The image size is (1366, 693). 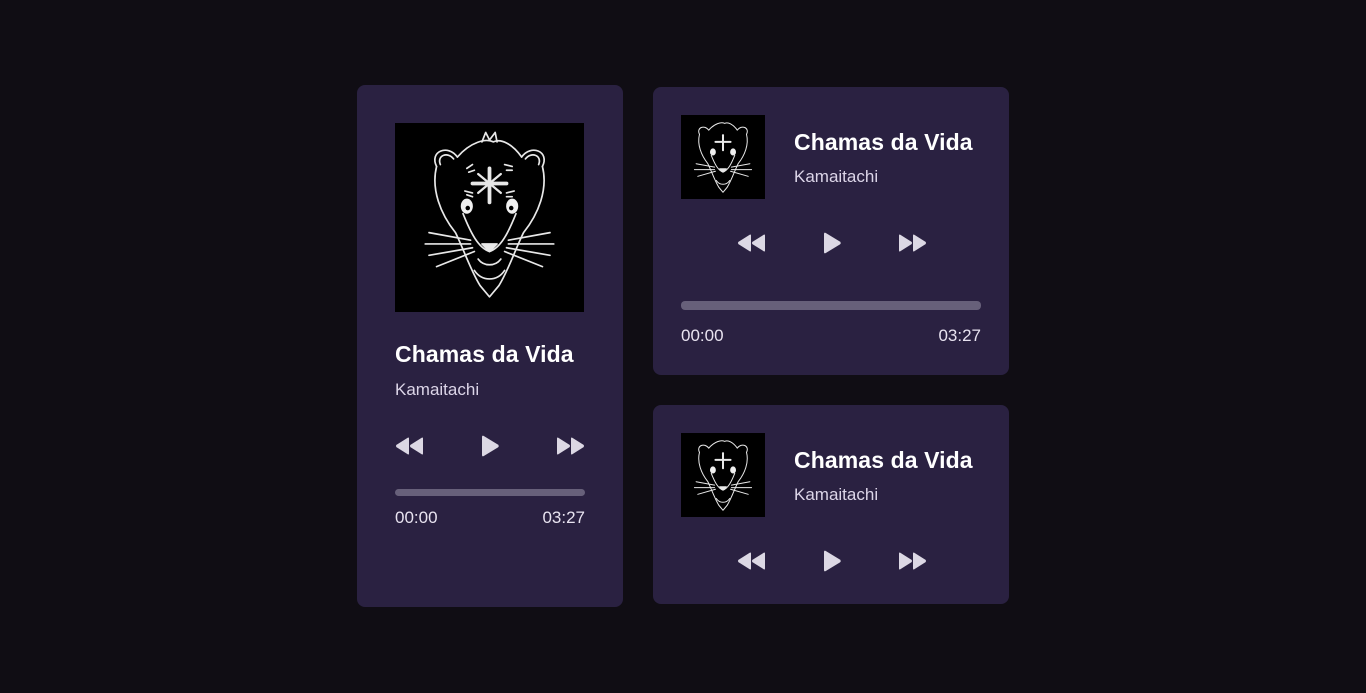 I want to click on player-card-compact-with-progress: Chamas da Vida Kamaitachi 00:00 03:27, so click(x=831, y=231).